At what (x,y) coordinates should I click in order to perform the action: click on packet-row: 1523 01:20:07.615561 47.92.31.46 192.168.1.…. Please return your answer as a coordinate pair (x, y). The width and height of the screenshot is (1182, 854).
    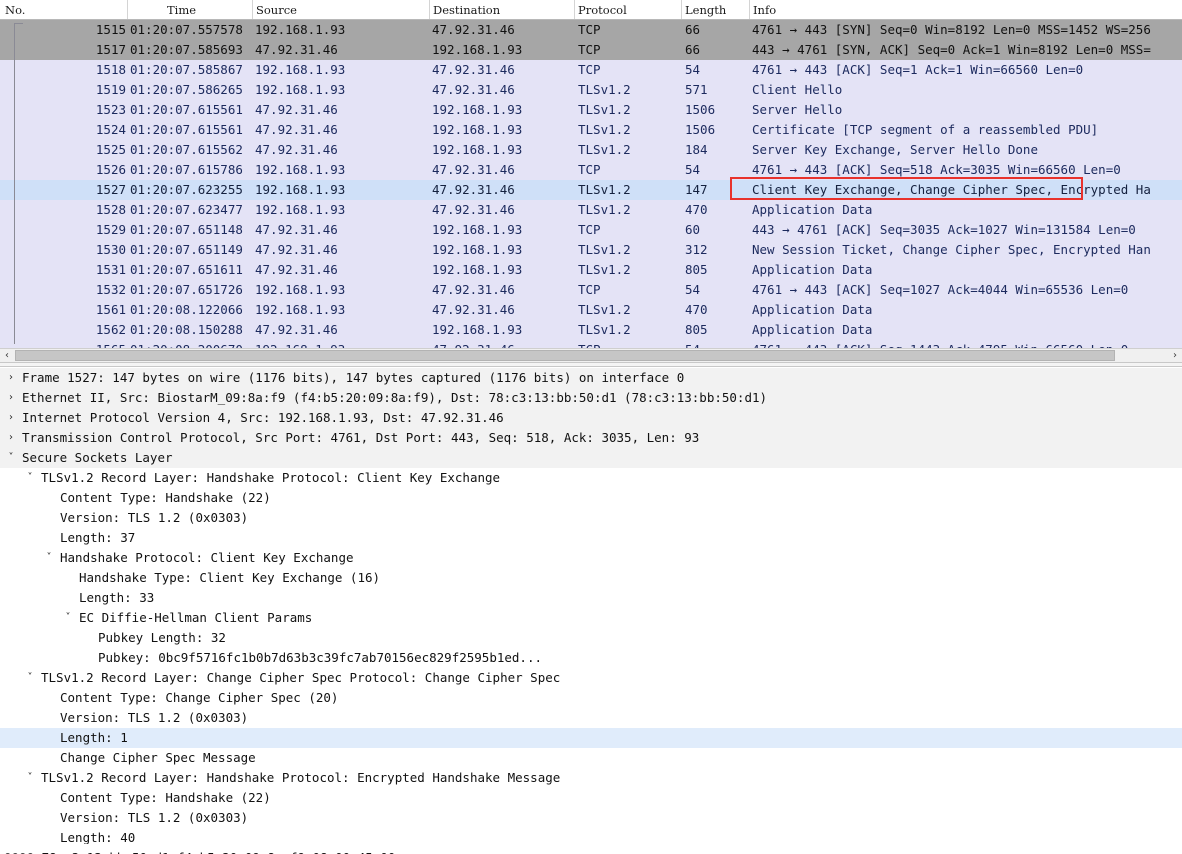
    Looking at the image, I should click on (591, 110).